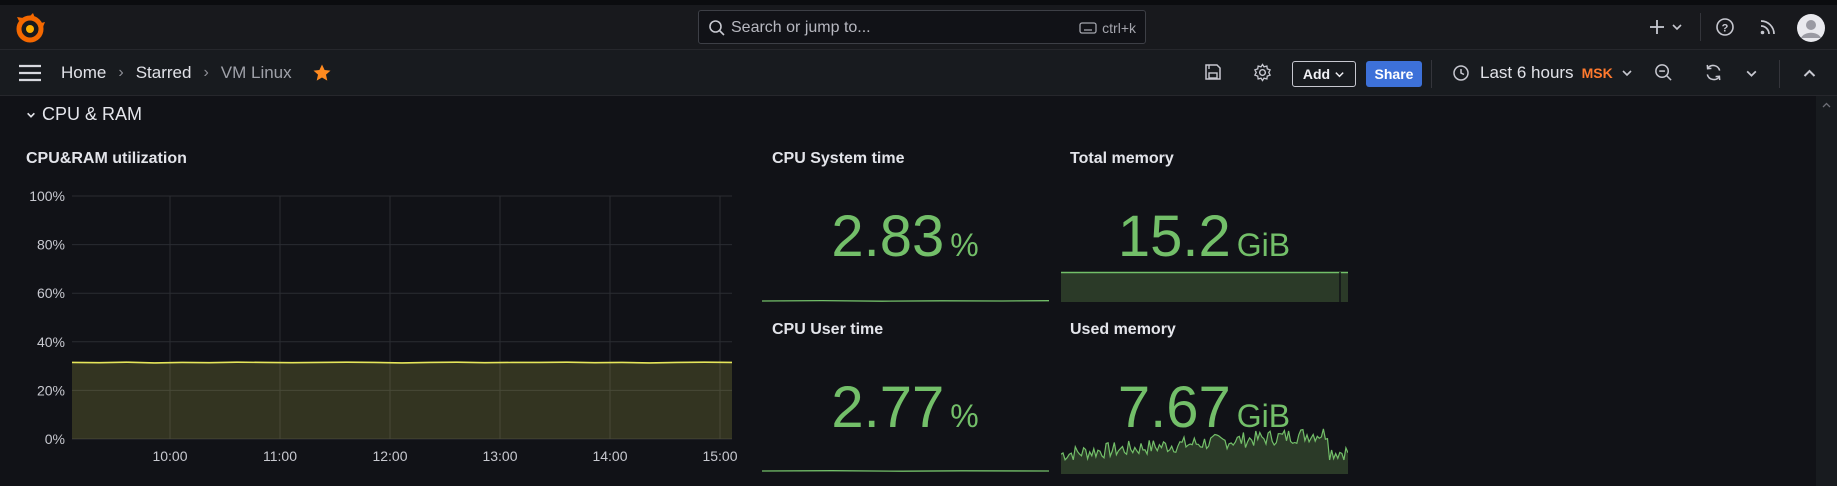 Image resolution: width=1837 pixels, height=486 pixels. I want to click on y-tick-label: 100%, so click(47, 196).